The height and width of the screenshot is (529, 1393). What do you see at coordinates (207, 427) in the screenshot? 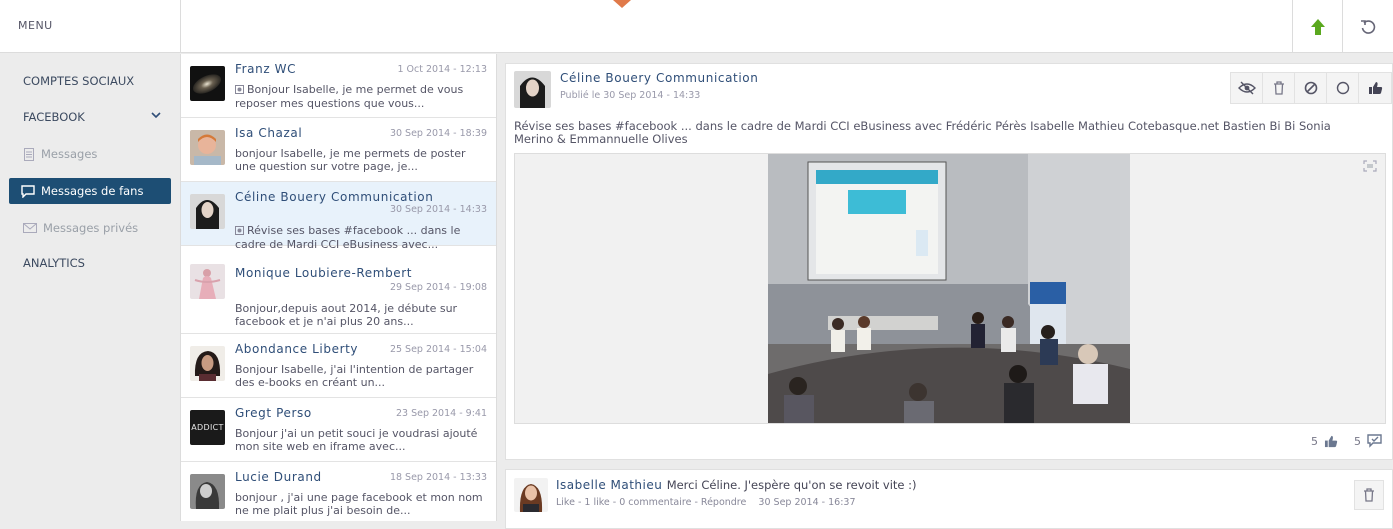
I see `avatar: ADDICT` at bounding box center [207, 427].